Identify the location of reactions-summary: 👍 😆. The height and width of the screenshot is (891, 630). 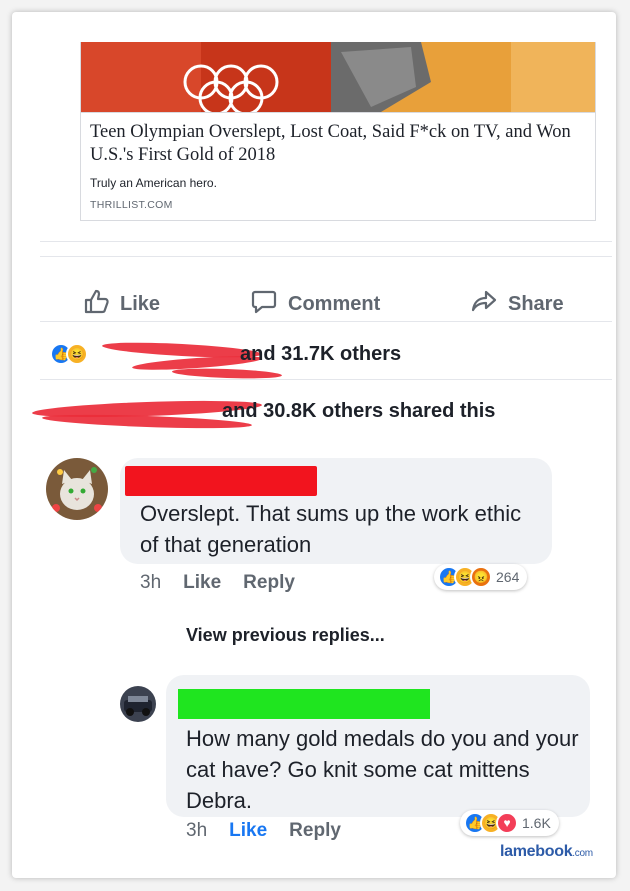
(69, 354).